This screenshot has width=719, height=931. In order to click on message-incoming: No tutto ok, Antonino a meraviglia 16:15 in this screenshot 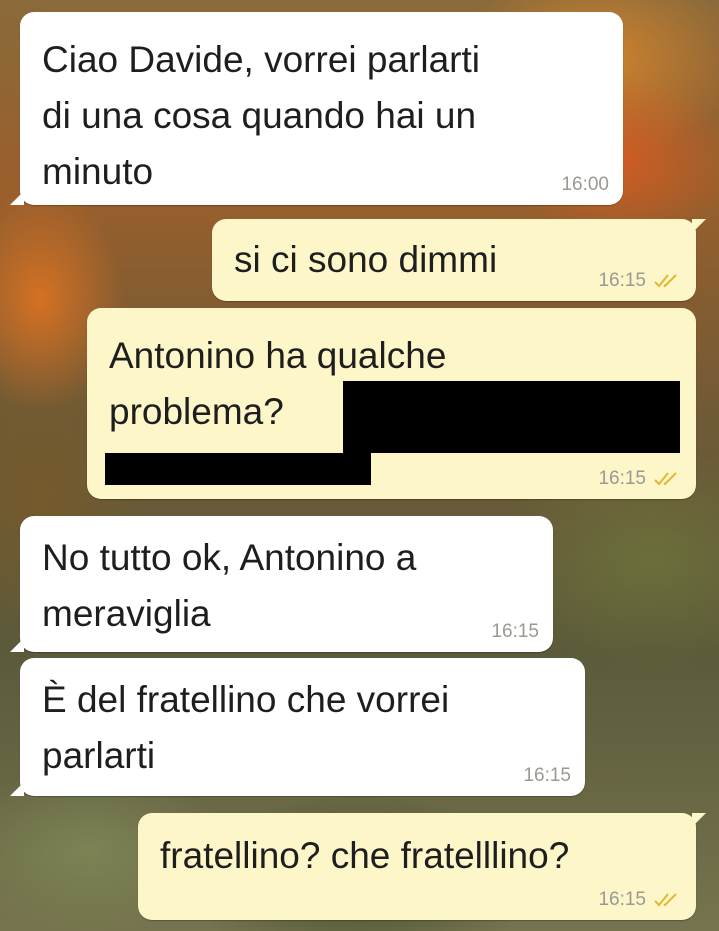, I will do `click(281, 584)`.